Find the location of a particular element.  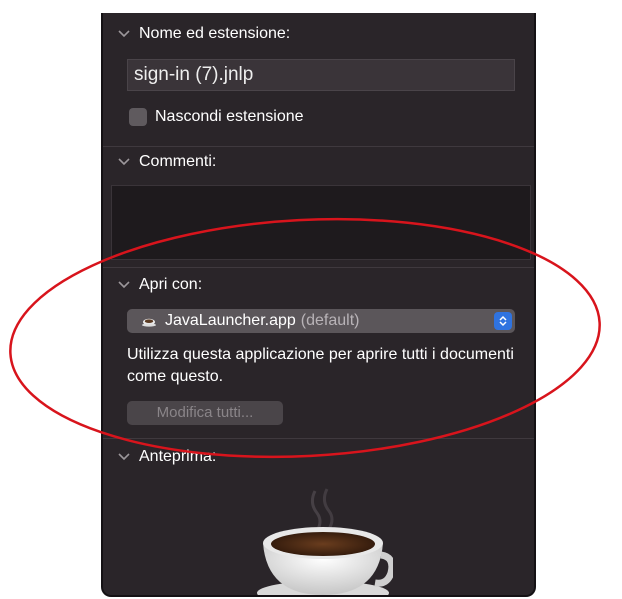

section-title-preview: Anteprima: is located at coordinates (178, 456).